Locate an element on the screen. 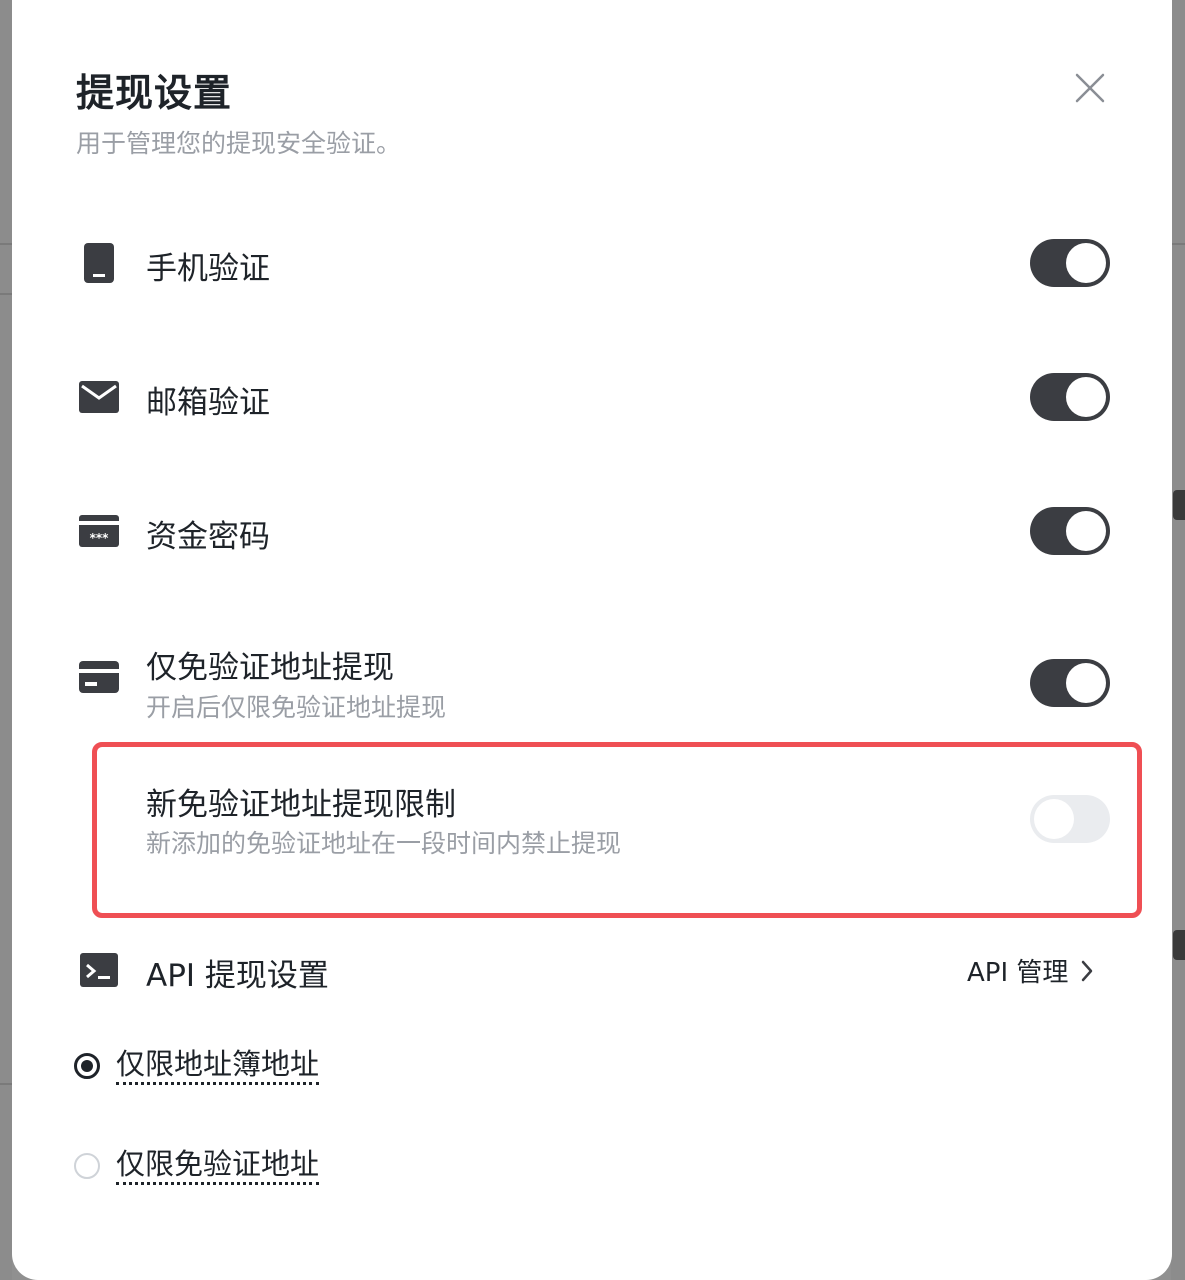  password-card-icon: *** is located at coordinates (99, 531).